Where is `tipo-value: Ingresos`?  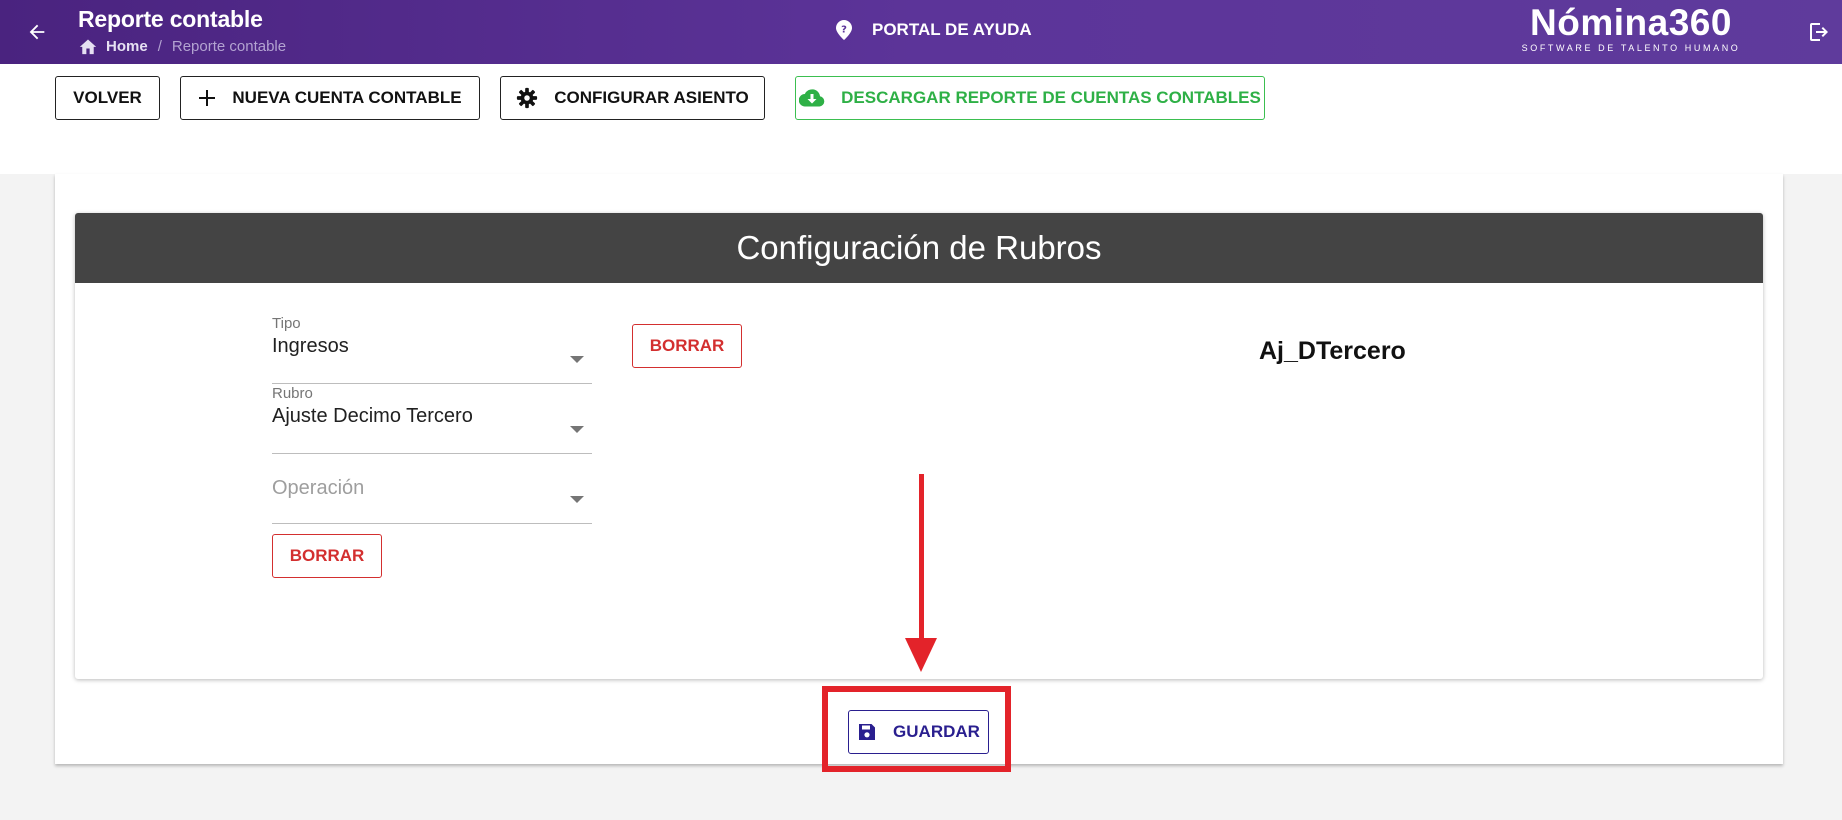
tipo-value: Ingresos is located at coordinates (310, 346).